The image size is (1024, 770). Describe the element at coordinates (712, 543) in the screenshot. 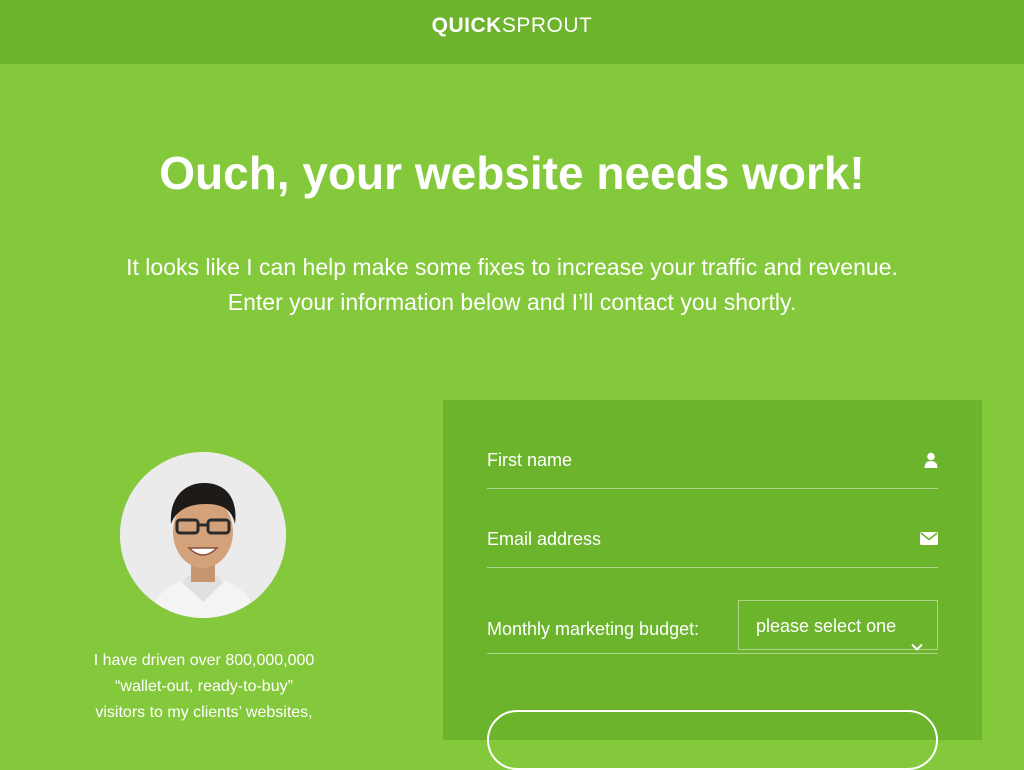

I see `email-field: Email address` at that location.